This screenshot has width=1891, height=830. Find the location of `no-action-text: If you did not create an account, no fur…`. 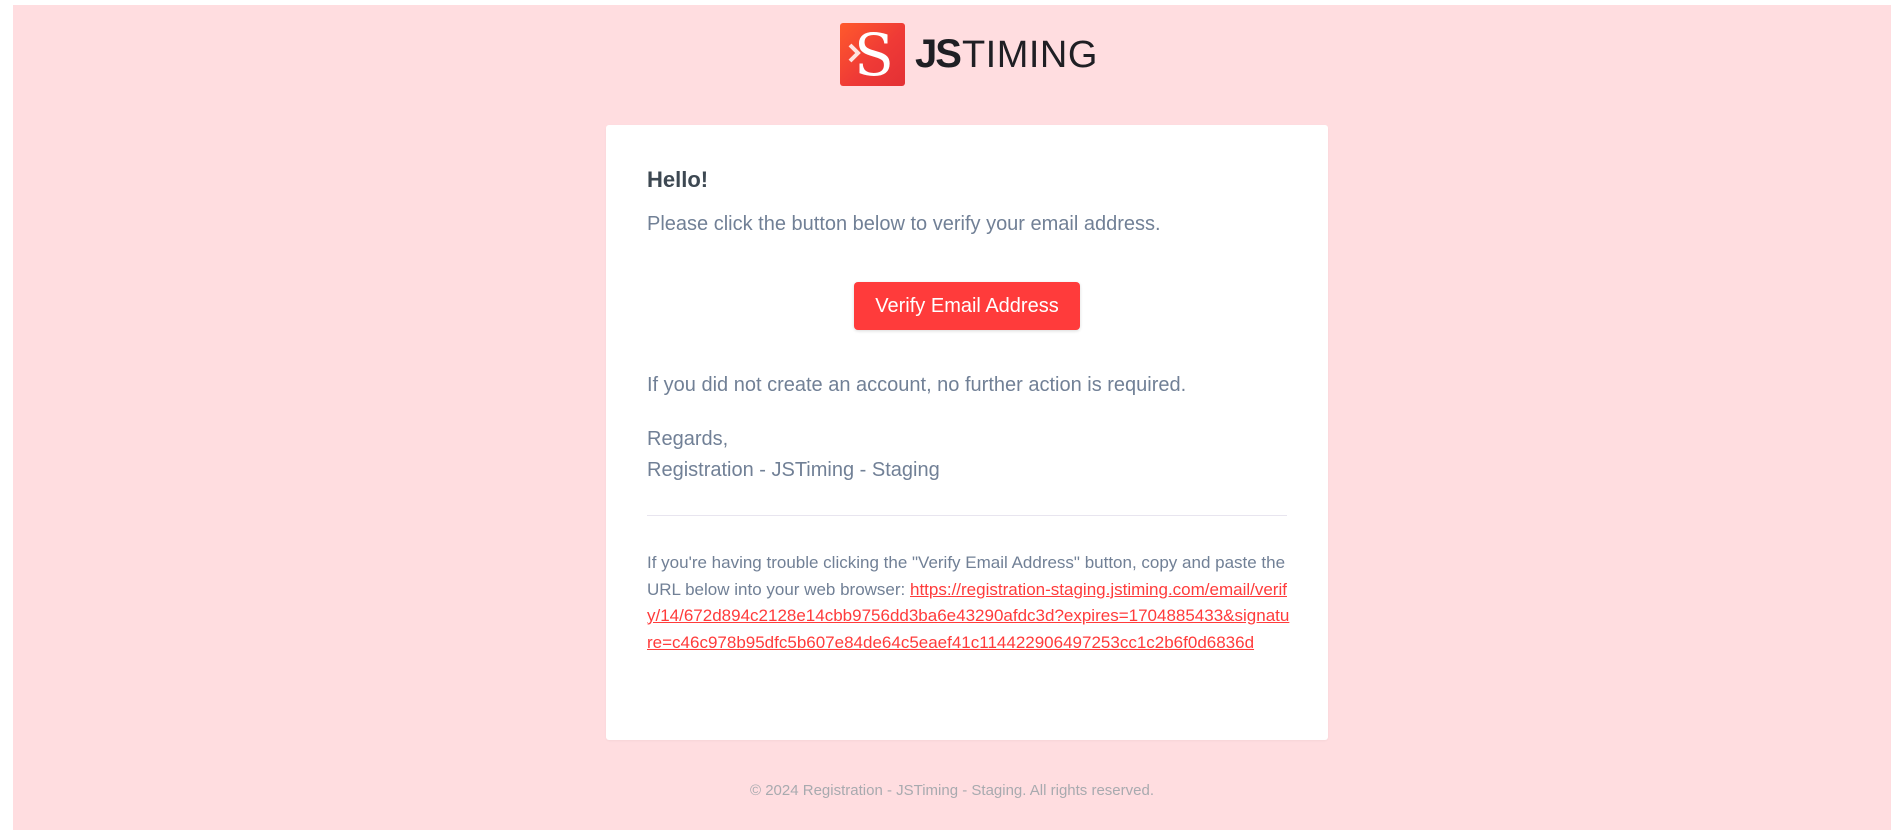

no-action-text: If you did not create an account, no fur… is located at coordinates (917, 385).